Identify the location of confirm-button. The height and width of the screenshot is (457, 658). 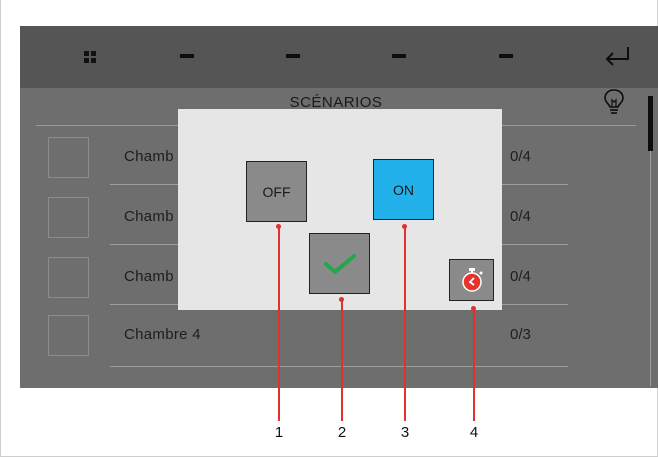
(339, 263).